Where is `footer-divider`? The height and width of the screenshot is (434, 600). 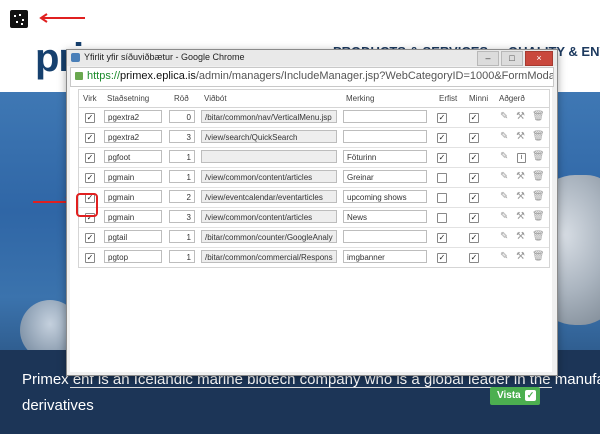
footer-divider is located at coordinates (311, 387).